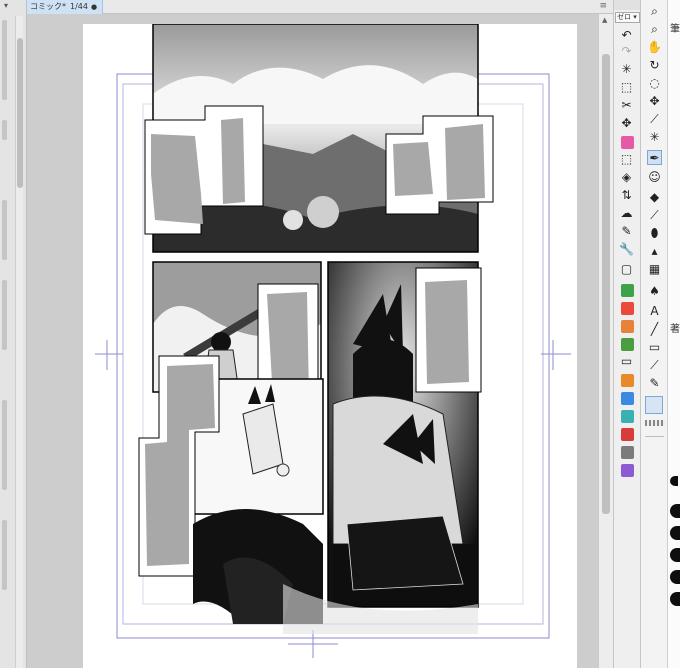 This screenshot has width=680, height=668. I want to click on layer-swatch-green, so click(627, 290).